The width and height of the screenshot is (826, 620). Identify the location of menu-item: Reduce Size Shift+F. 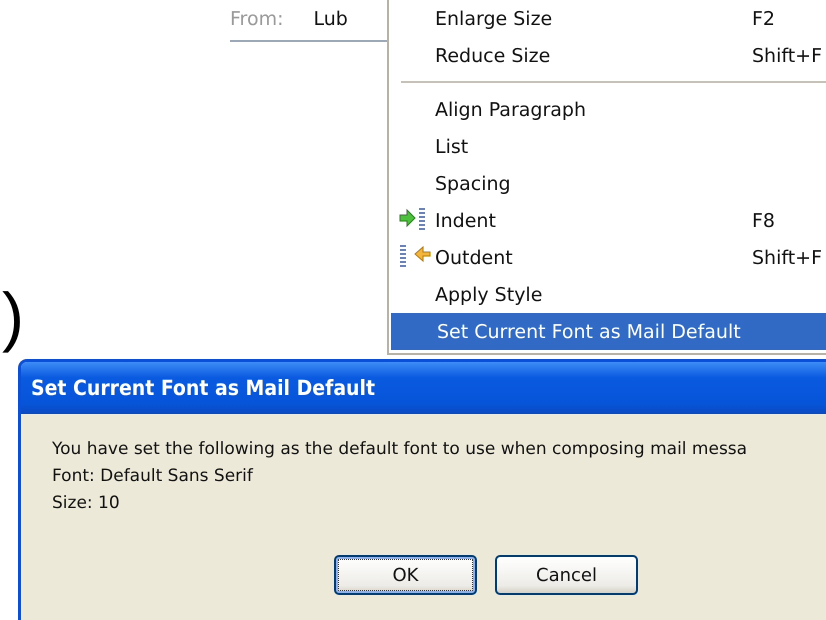
(607, 55).